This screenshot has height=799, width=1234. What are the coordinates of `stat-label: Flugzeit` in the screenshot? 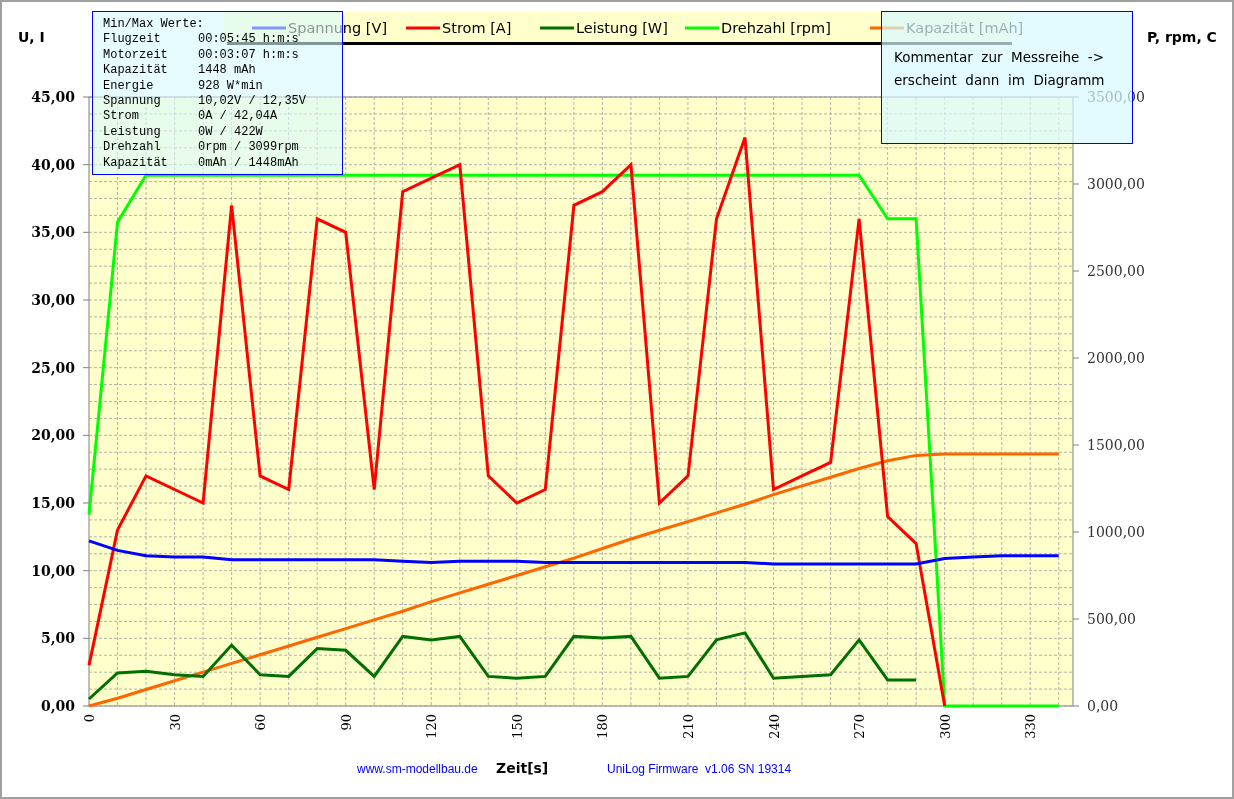 It's located at (132, 40).